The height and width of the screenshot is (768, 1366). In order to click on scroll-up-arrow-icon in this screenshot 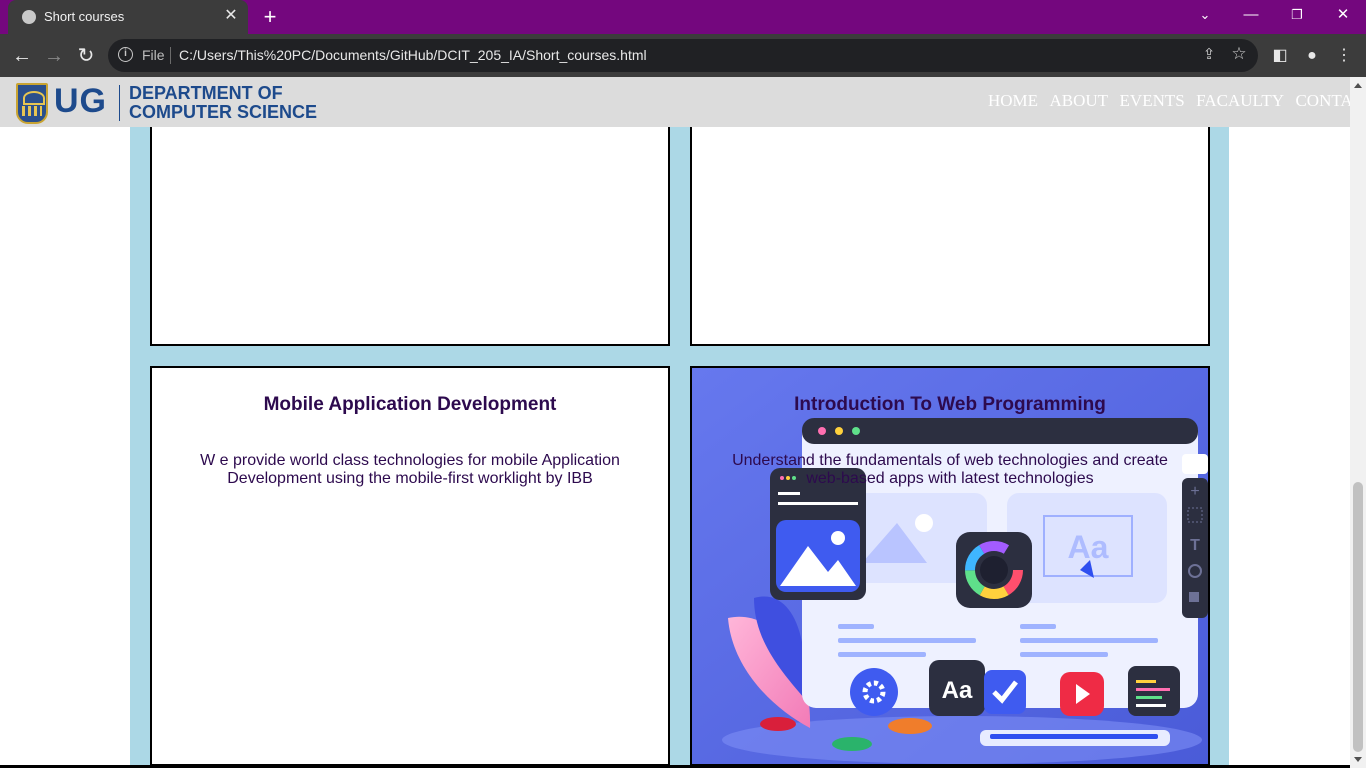, I will do `click(1358, 85)`.